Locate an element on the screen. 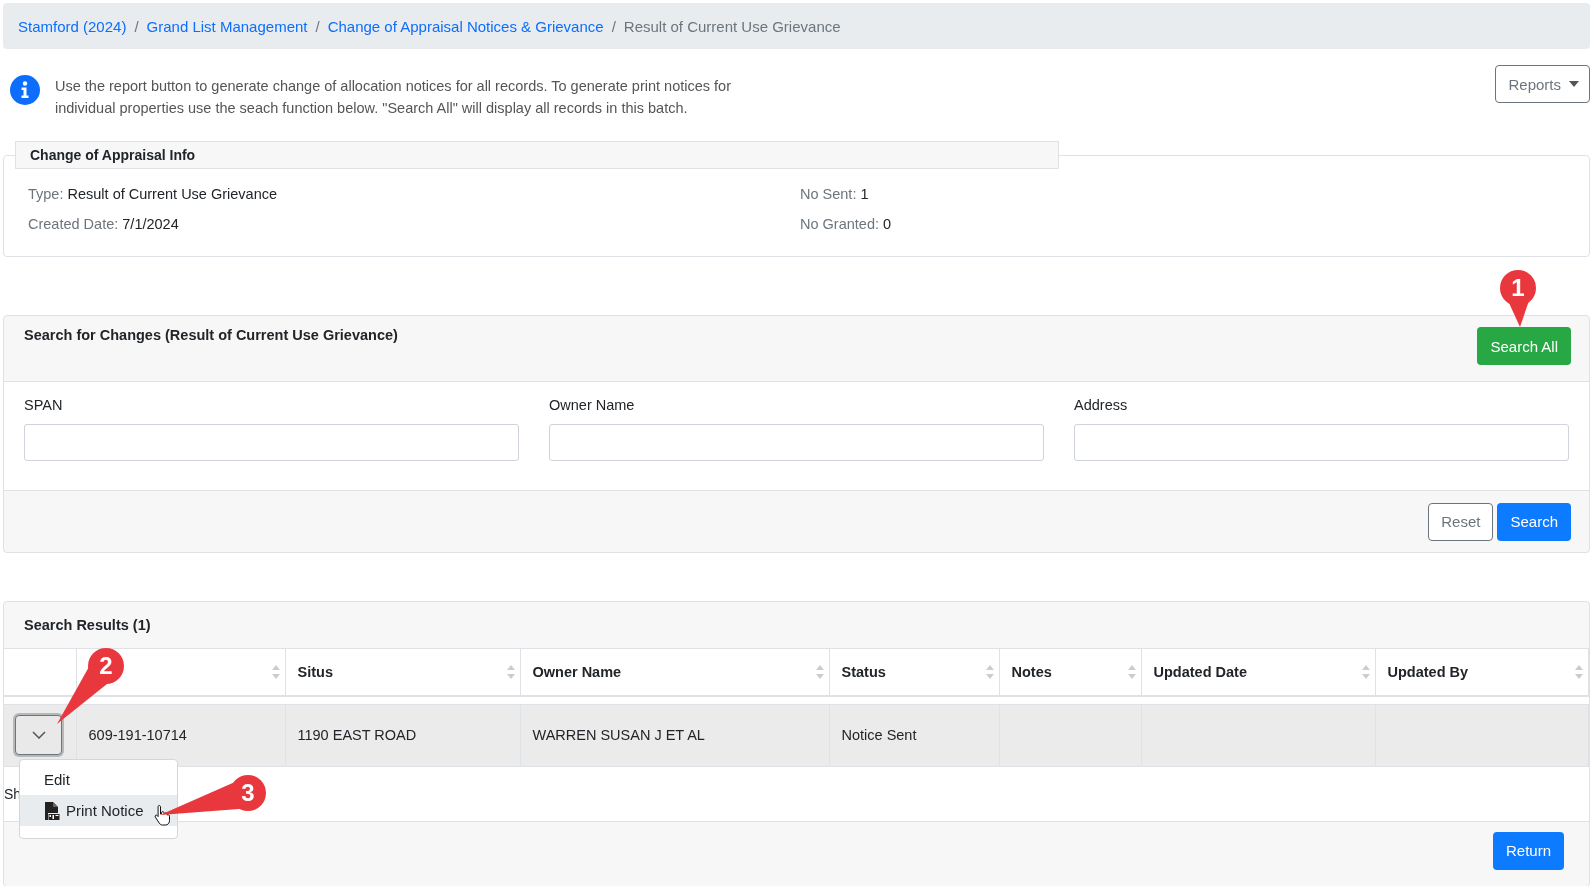 The width and height of the screenshot is (1592, 886). info-icon is located at coordinates (25, 90).